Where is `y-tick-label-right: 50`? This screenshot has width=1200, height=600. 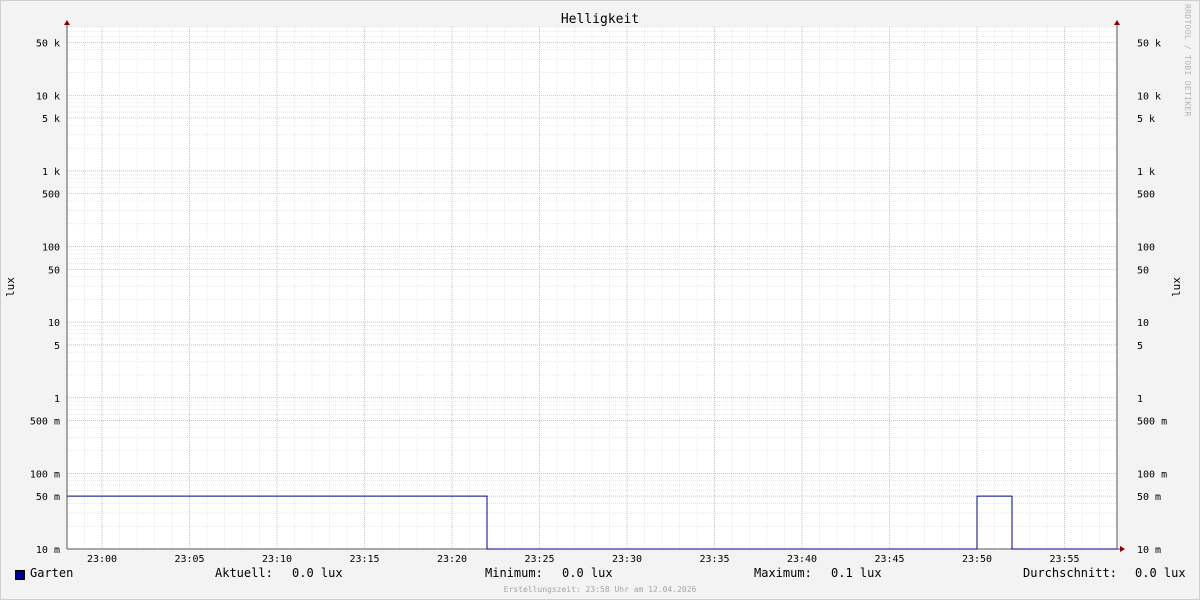 y-tick-label-right: 50 is located at coordinates (1143, 270).